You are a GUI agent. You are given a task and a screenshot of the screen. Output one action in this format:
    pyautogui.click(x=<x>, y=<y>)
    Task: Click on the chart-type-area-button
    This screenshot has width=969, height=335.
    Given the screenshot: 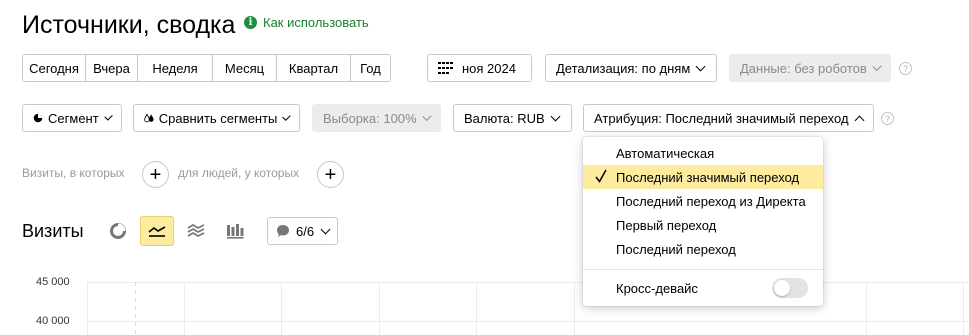 What is the action you would take?
    pyautogui.click(x=196, y=231)
    